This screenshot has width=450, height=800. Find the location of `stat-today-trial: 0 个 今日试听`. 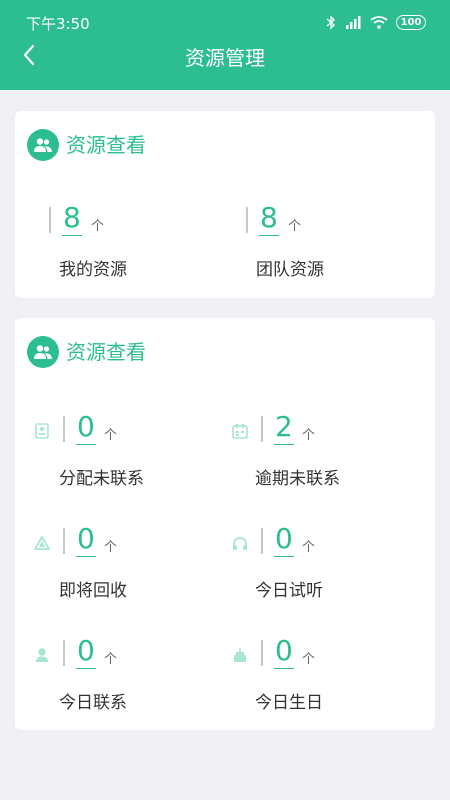

stat-today-trial: 0 个 今日试听 is located at coordinates (321, 563).